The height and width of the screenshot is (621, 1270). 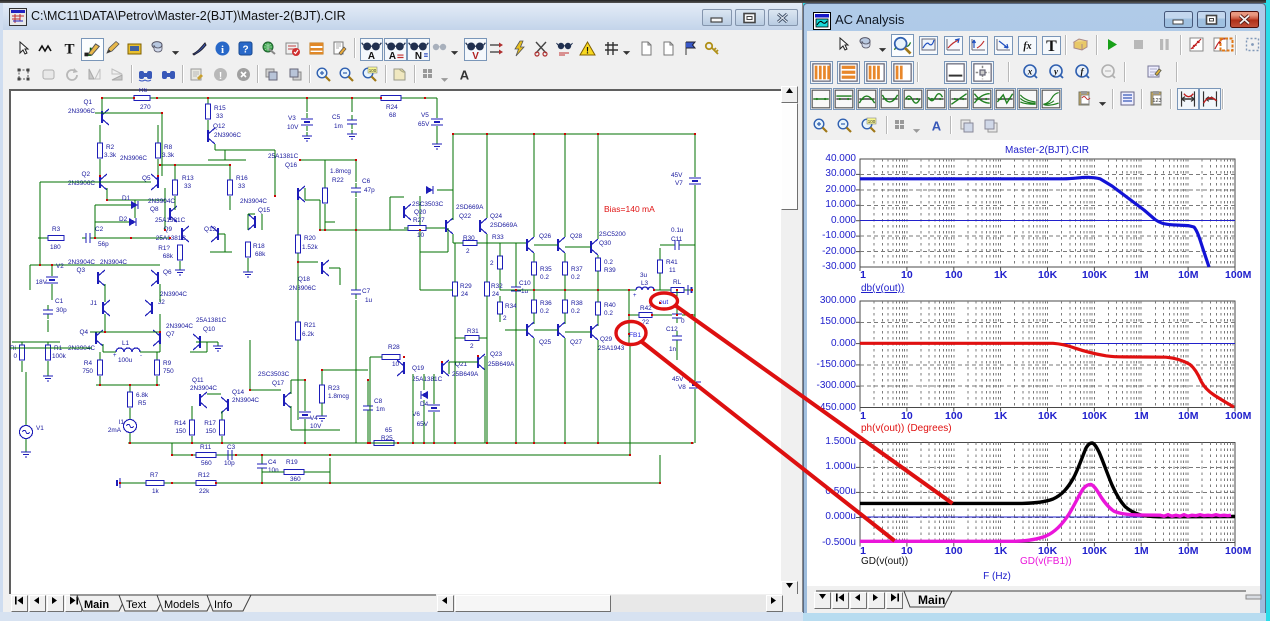 I want to click on svg-text: R17, so click(x=210, y=423).